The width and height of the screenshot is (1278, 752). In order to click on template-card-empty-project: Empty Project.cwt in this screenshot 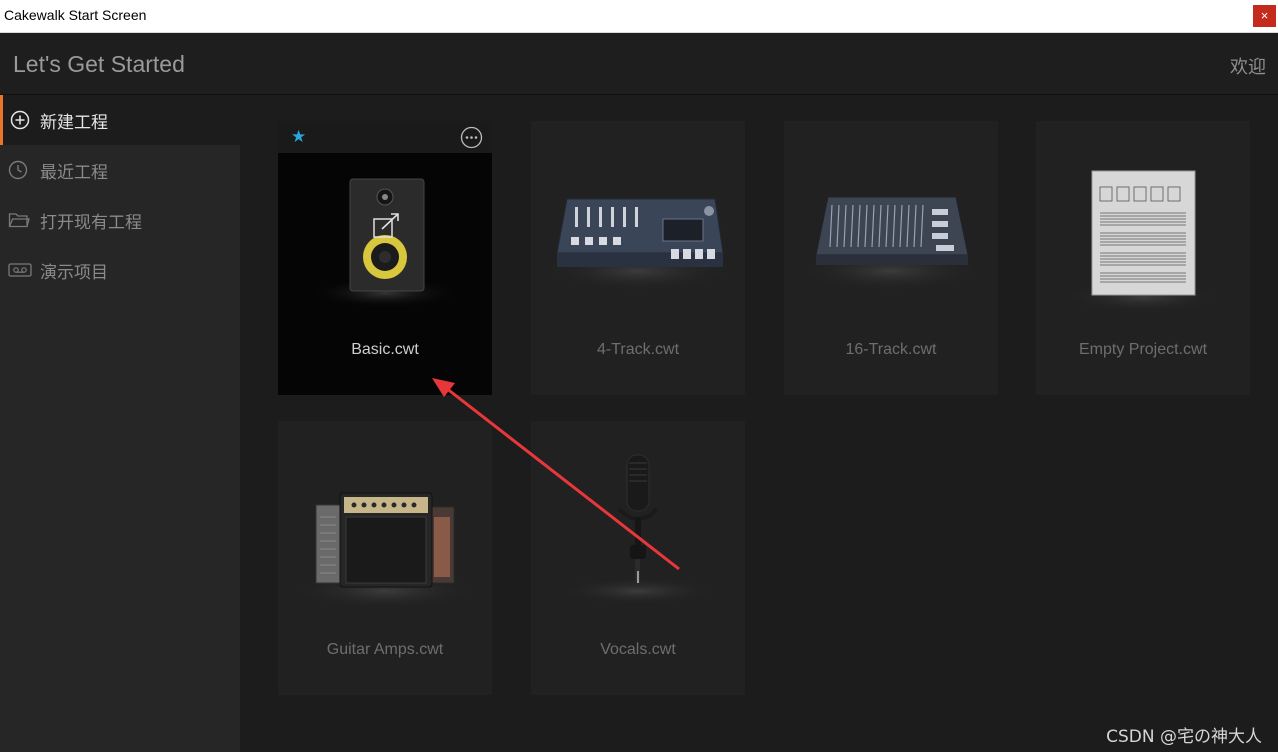, I will do `click(1143, 258)`.